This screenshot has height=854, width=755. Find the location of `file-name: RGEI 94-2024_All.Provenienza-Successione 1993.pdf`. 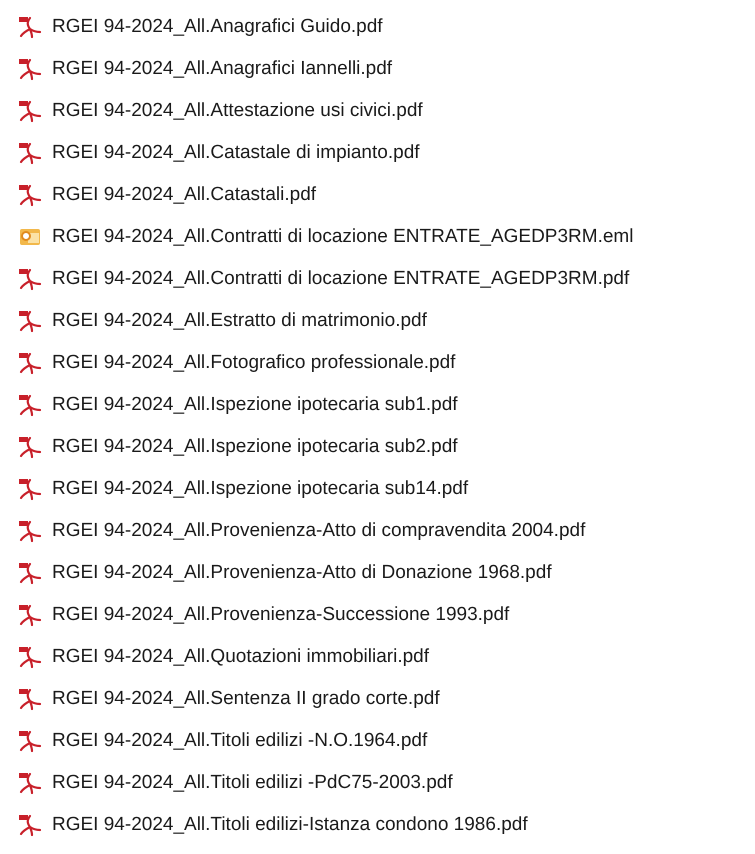

file-name: RGEI 94-2024_All.Provenienza-Successione 1993.pdf is located at coordinates (281, 615).